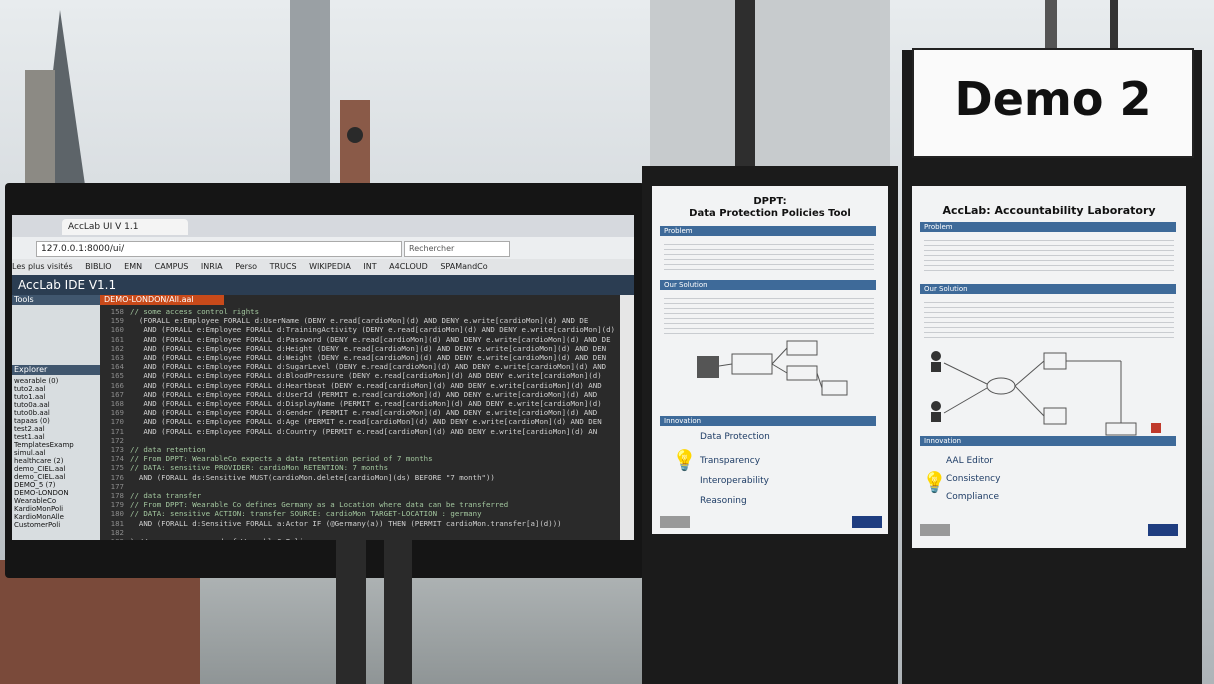  What do you see at coordinates (57, 485) in the screenshot?
I see `explorer-item: DEMO_5 (7)` at bounding box center [57, 485].